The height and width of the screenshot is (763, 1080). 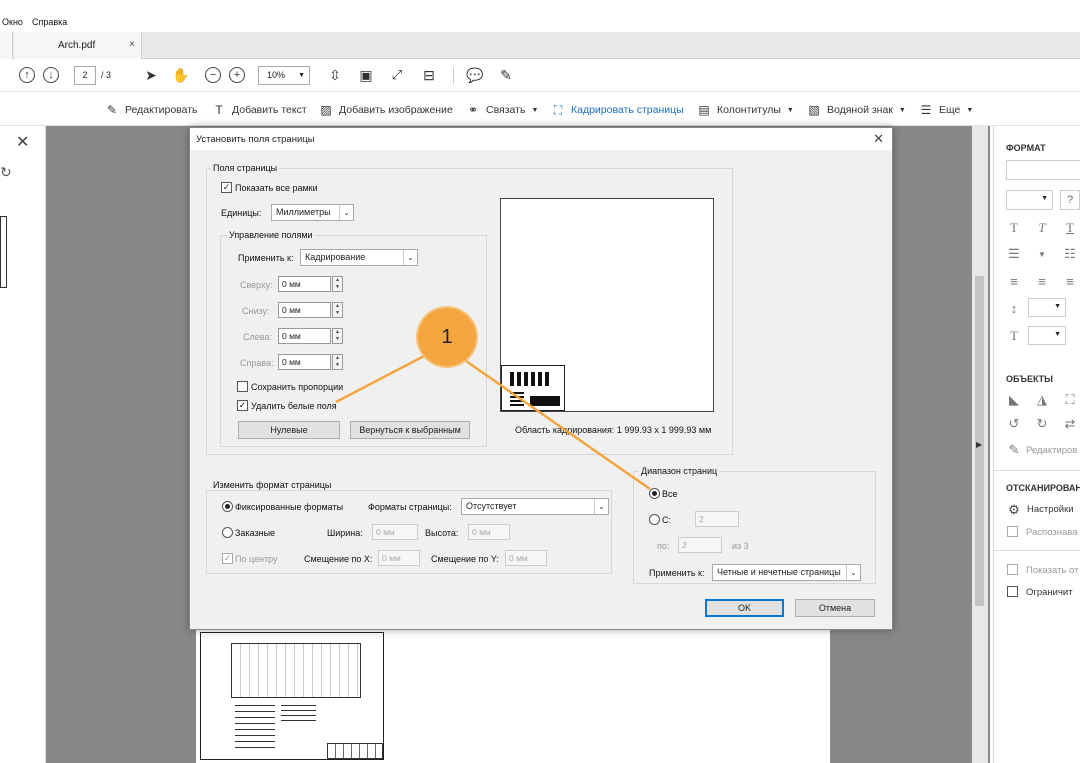 What do you see at coordinates (399, 558) in the screenshot?
I see `offset-x-input: 0 мм` at bounding box center [399, 558].